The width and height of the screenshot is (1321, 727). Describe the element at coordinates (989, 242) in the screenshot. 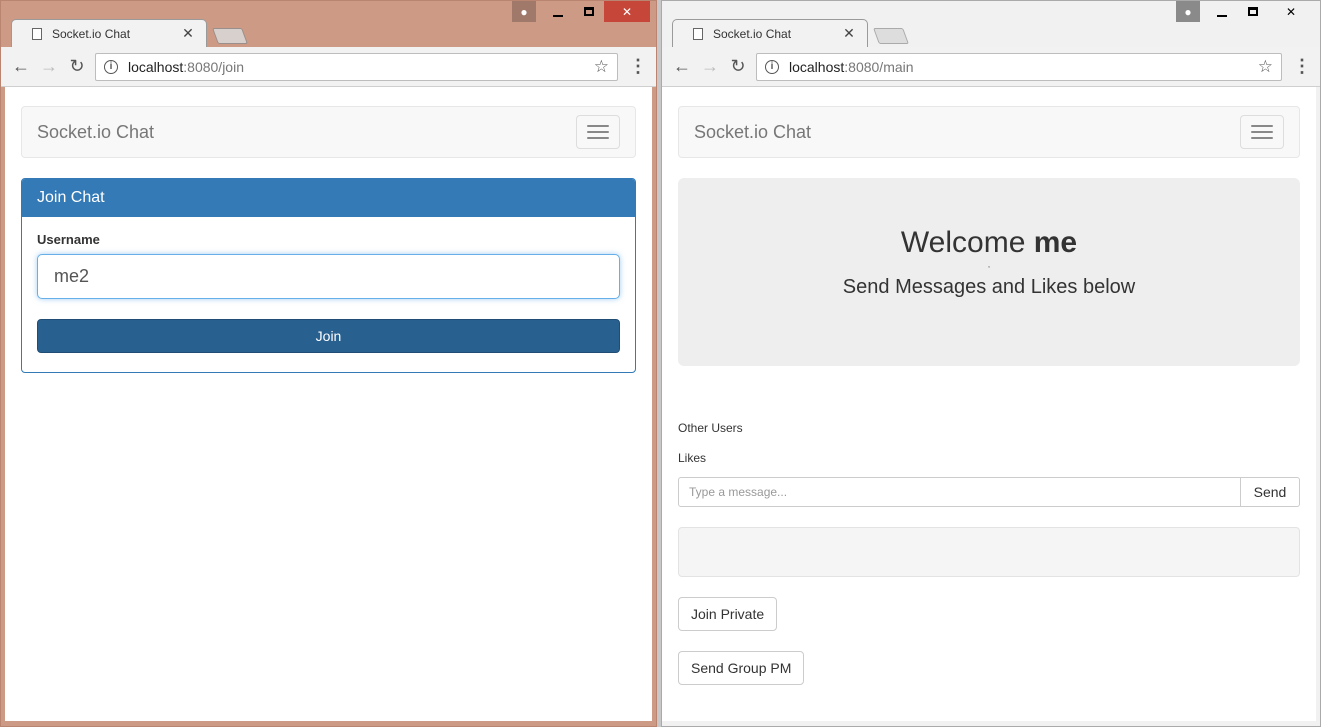

I see `welcome-heading: Welcome me` at that location.